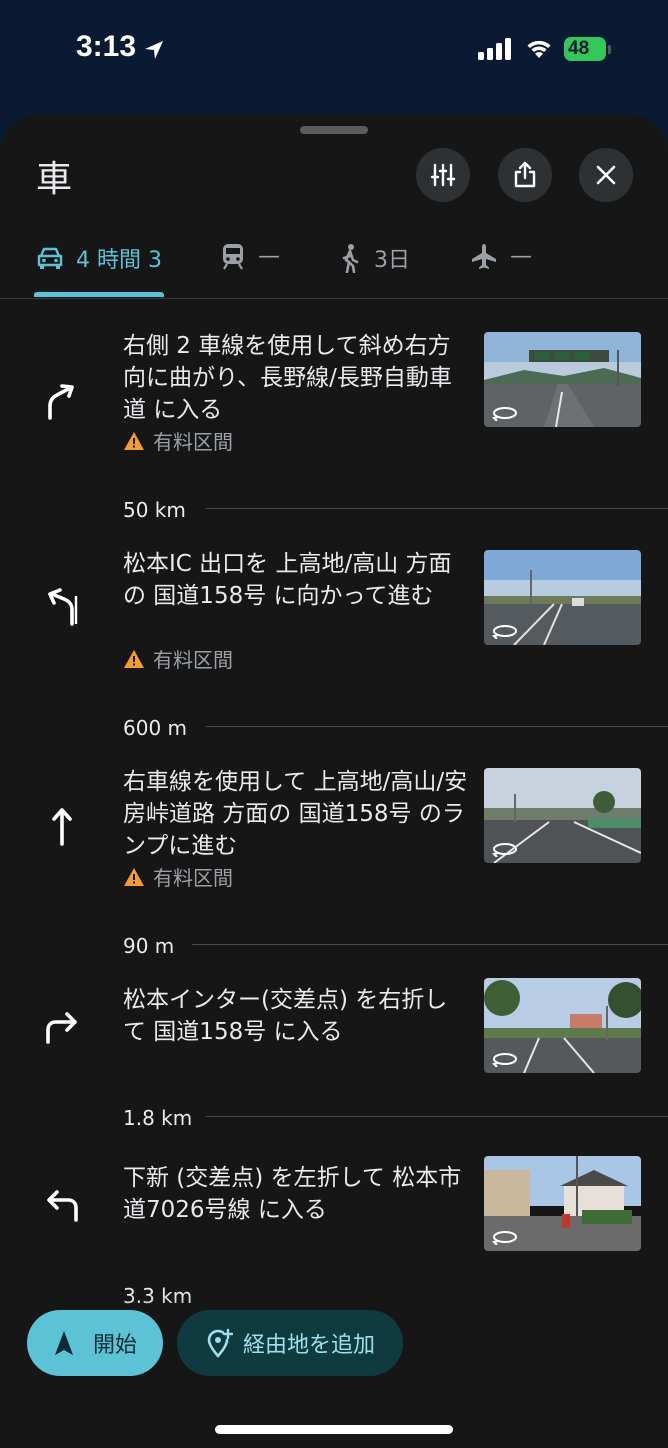 The width and height of the screenshot is (668, 1448). I want to click on turn-left-icon, so click(62, 1206).